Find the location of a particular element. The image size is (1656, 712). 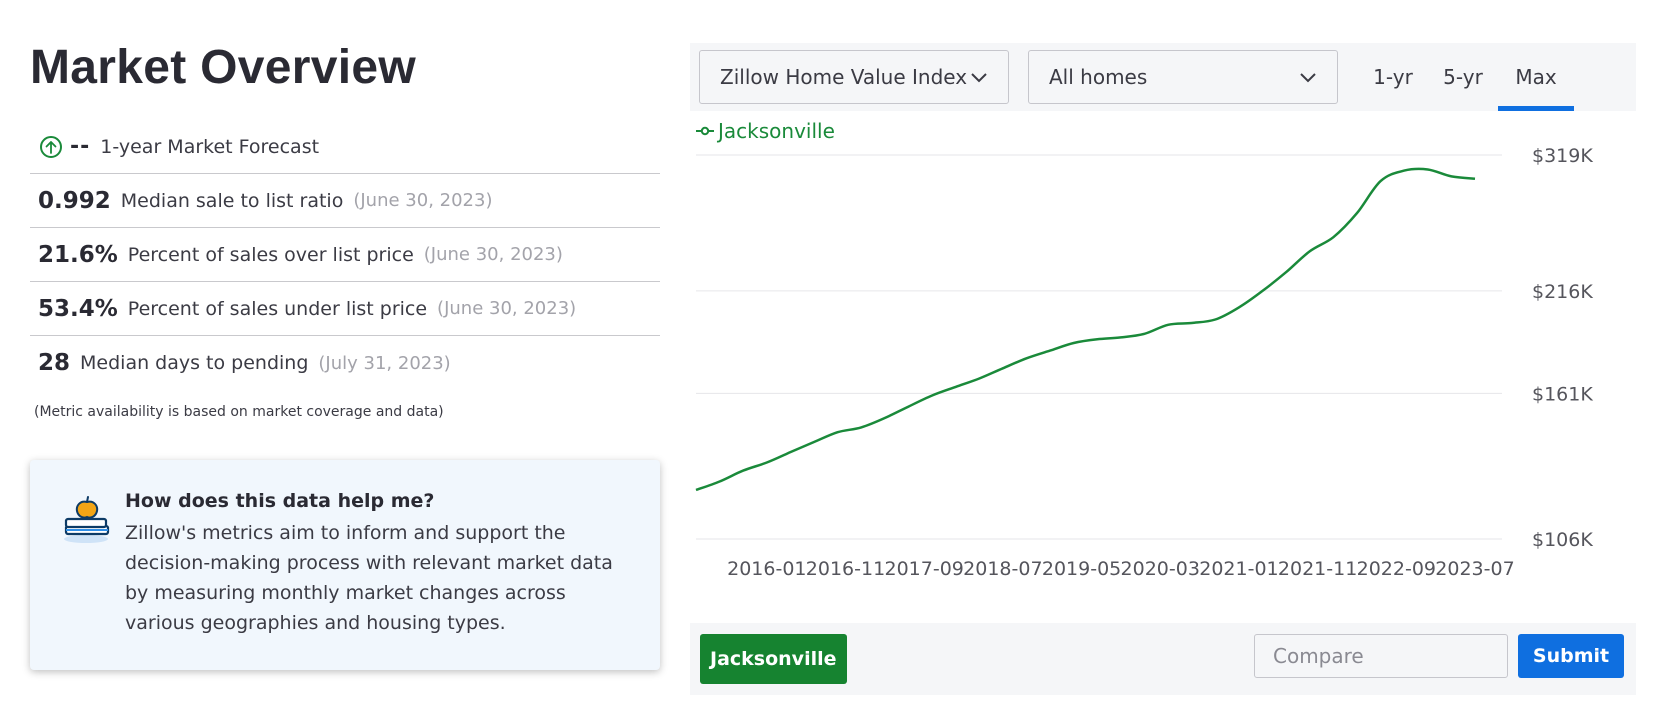

x-tick-label: 2016-01 is located at coordinates (766, 569).